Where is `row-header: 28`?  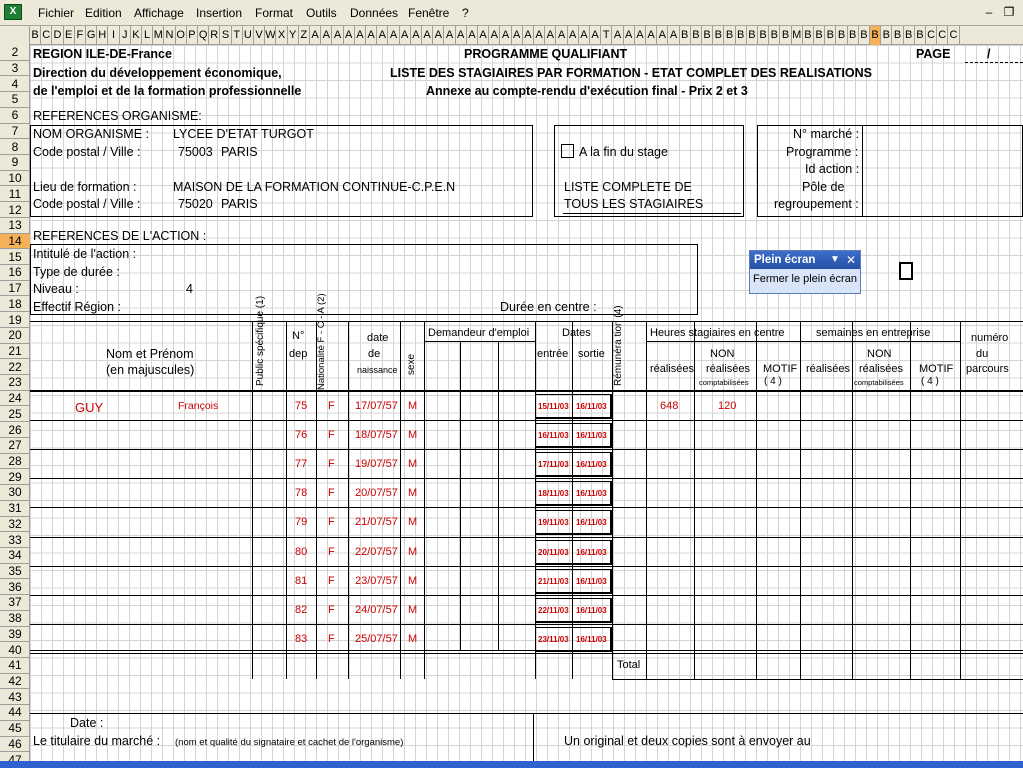
row-header: 28 is located at coordinates (15, 462).